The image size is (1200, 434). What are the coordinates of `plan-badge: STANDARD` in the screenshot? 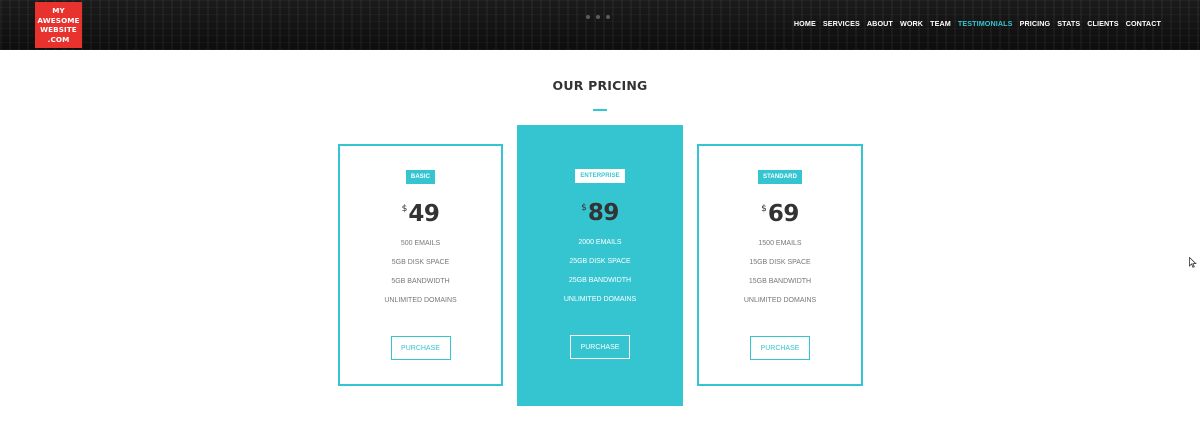 It's located at (780, 177).